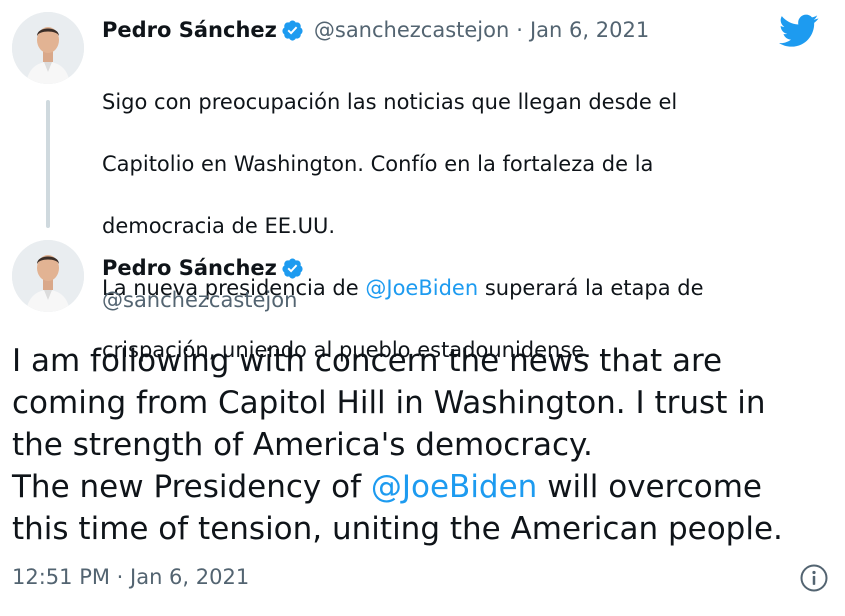  I want to click on text-line: the strength of America's democracy., so click(302, 445).